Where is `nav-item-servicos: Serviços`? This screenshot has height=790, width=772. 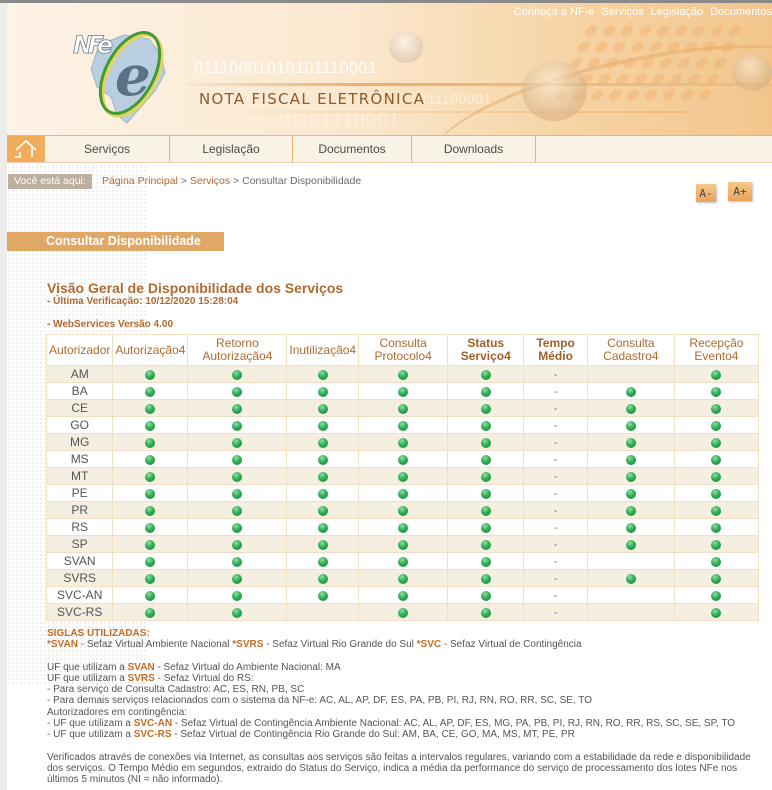 nav-item-servicos: Serviços is located at coordinates (107, 149).